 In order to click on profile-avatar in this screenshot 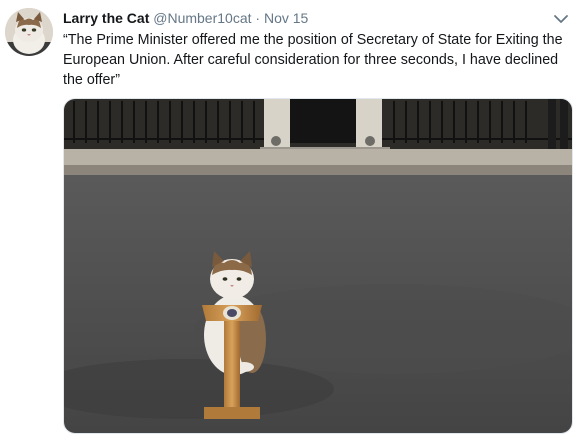, I will do `click(29, 32)`.